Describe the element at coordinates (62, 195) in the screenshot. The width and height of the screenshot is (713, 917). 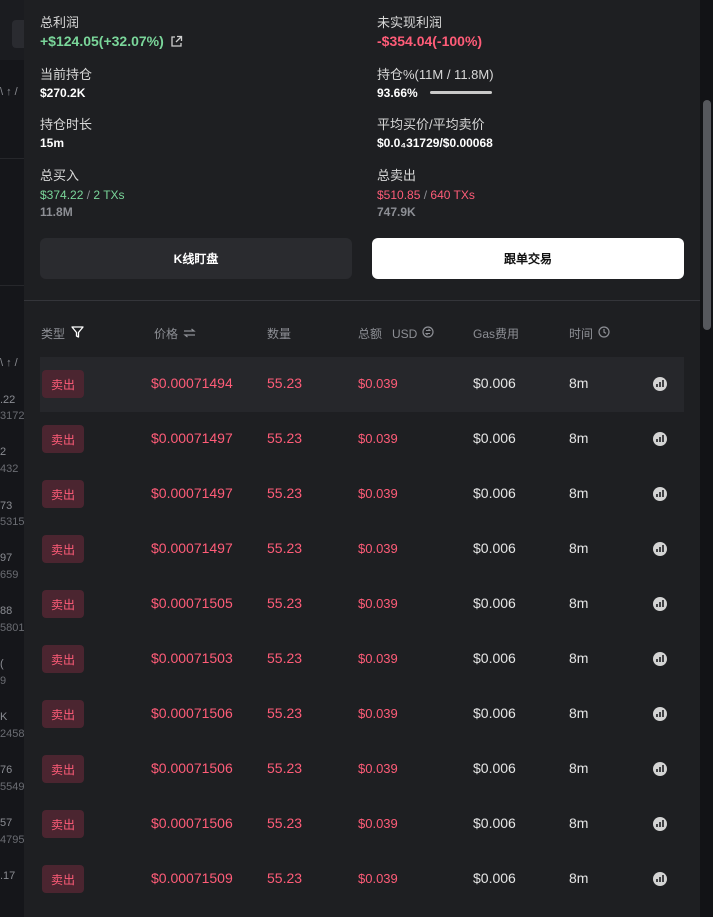
I see `total-buy-amount: $374.22` at that location.